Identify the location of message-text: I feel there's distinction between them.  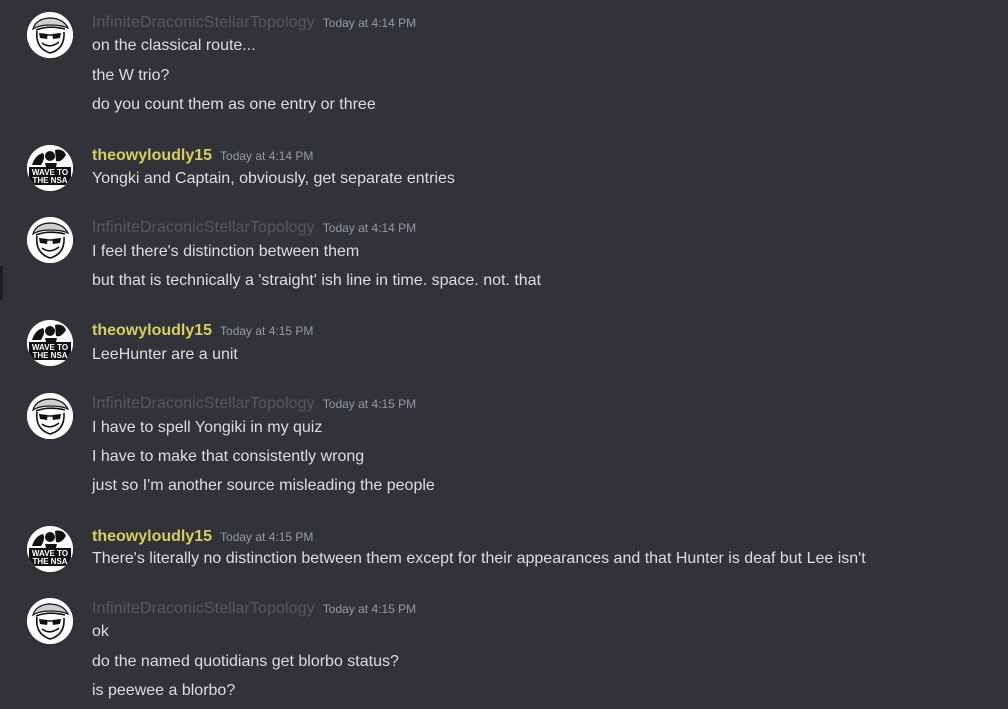
(226, 251).